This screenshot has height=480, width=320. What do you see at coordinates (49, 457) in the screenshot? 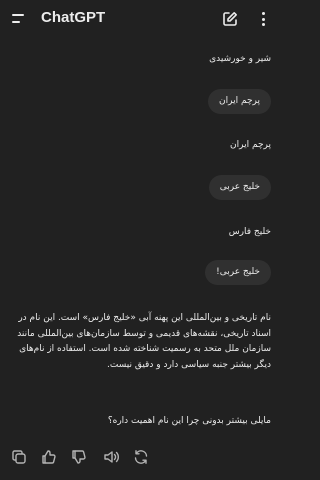
I see `thumbs-up-icon` at bounding box center [49, 457].